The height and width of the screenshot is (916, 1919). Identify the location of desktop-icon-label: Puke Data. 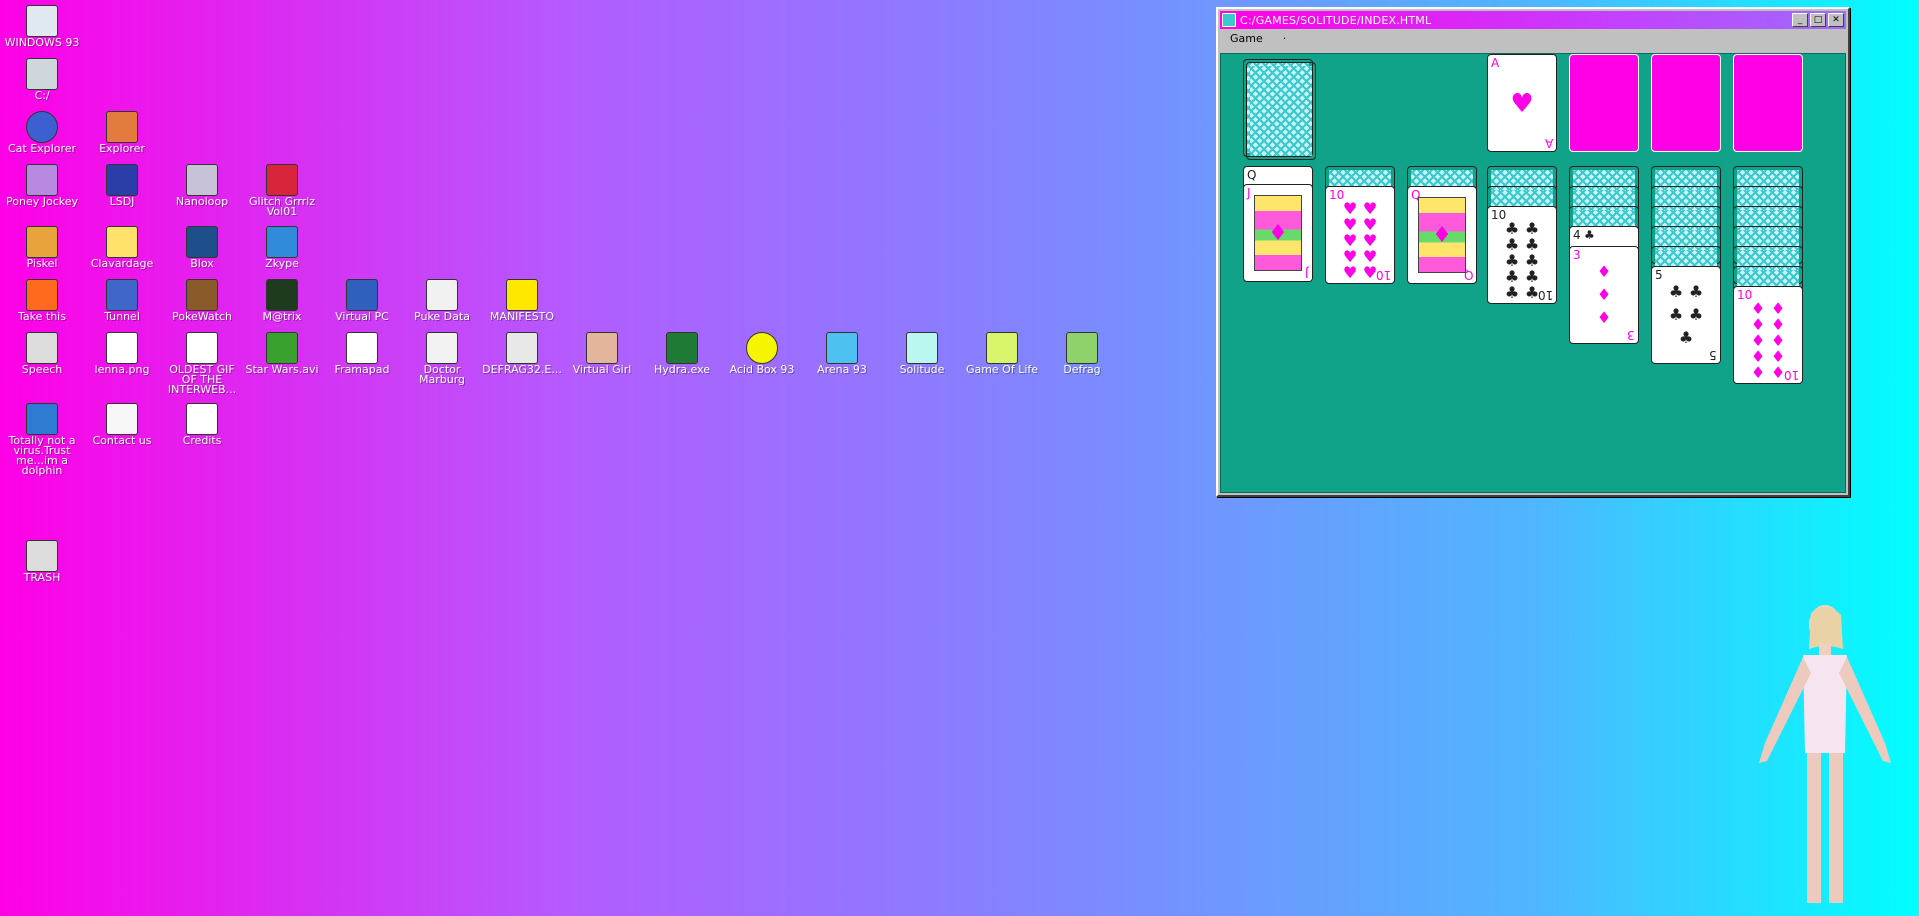
(442, 316).